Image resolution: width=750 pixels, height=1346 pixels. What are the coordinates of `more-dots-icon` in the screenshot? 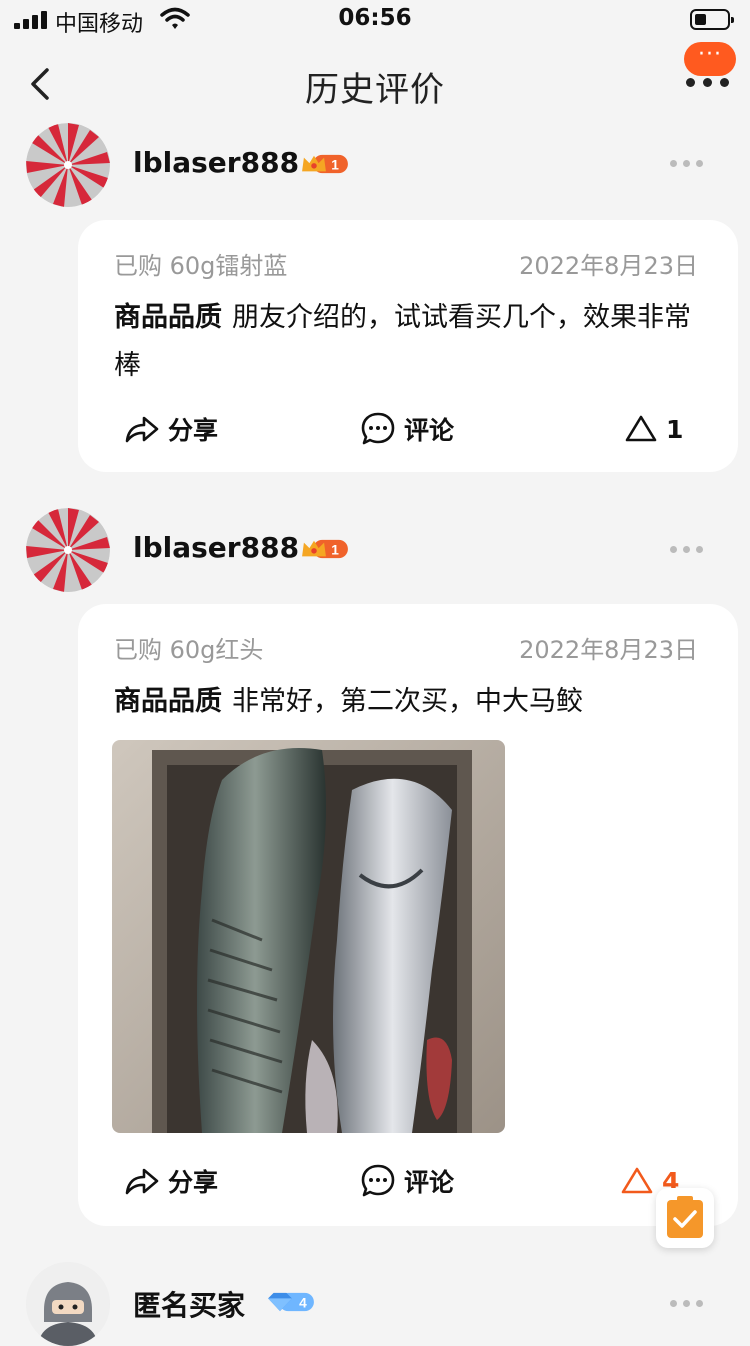 It's located at (708, 83).